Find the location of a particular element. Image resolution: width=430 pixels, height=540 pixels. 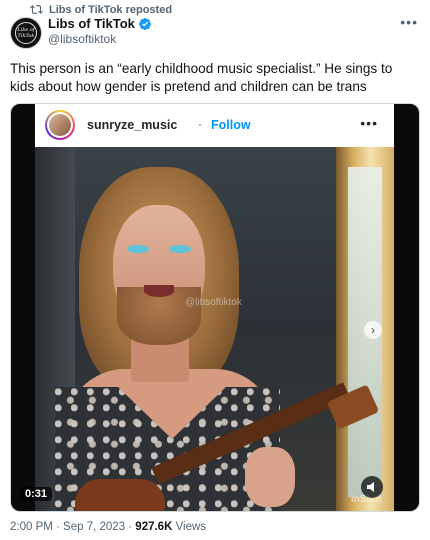

views-label: Views is located at coordinates (189, 527).